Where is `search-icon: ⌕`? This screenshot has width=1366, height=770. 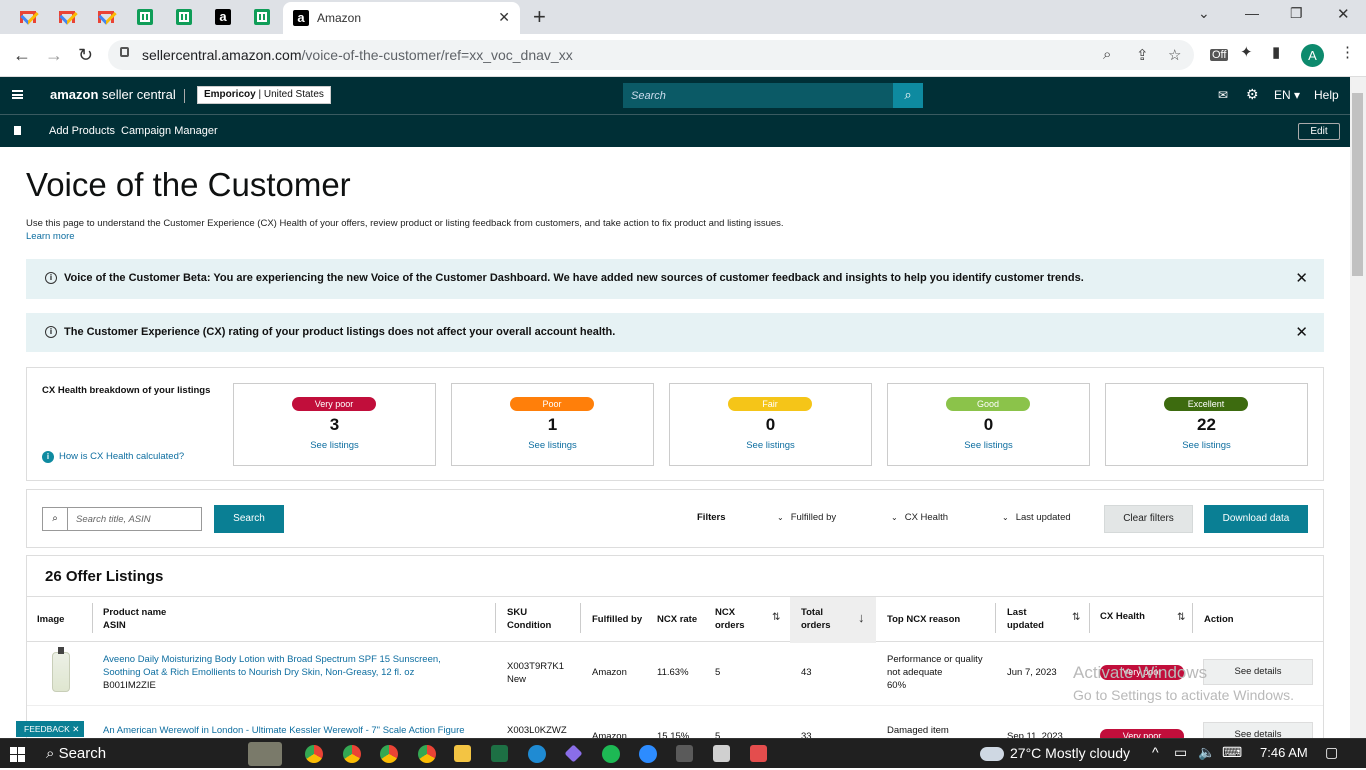 search-icon: ⌕ is located at coordinates (908, 94).